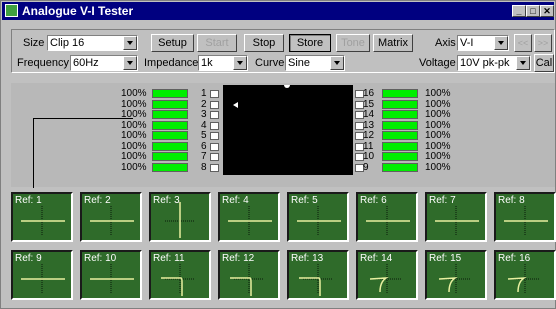 The width and height of the screenshot is (556, 309). Describe the element at coordinates (483, 43) in the screenshot. I see `axis-select: V-I` at that location.